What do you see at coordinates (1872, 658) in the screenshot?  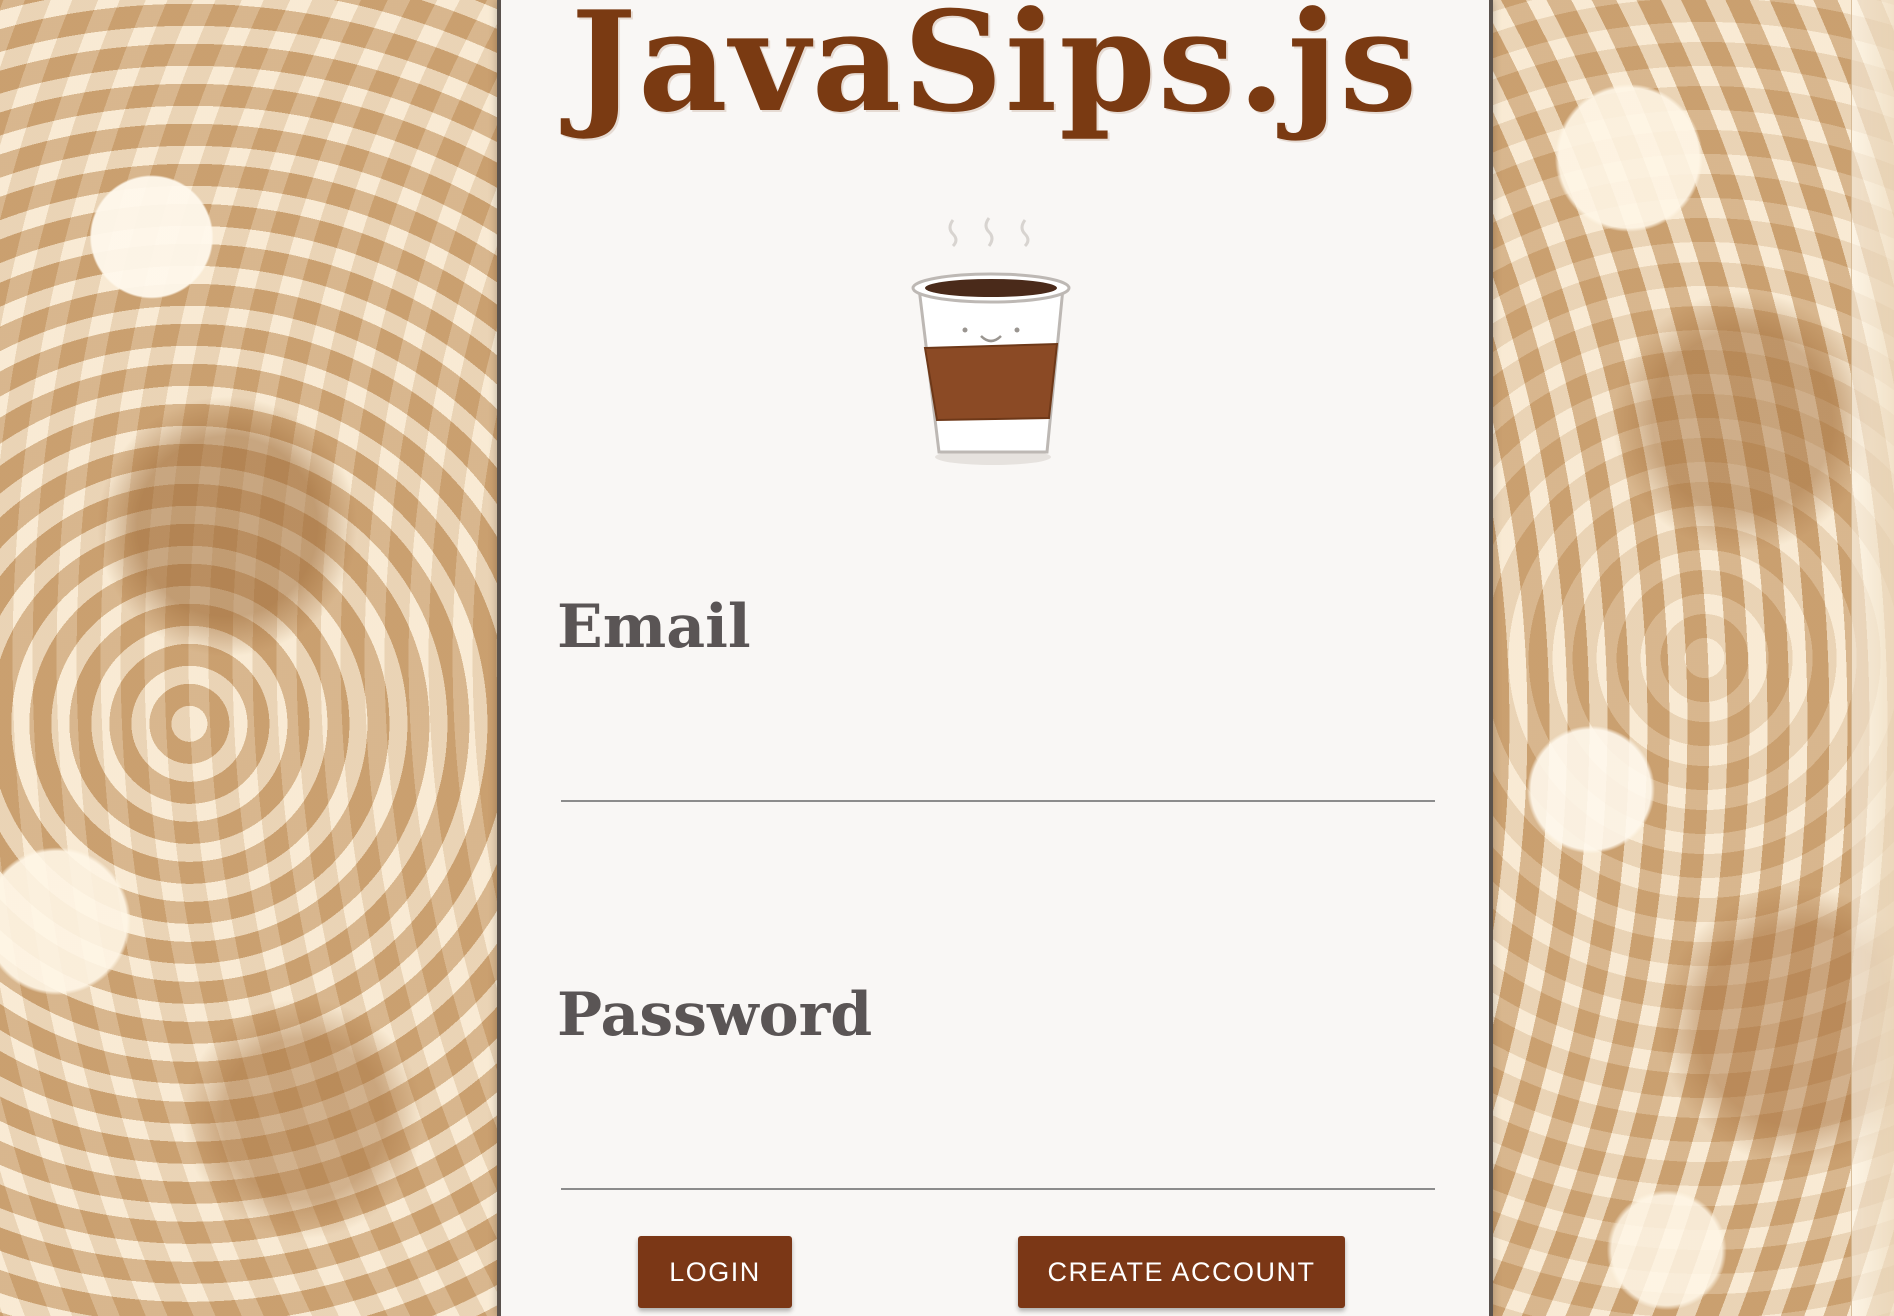 I see `background-edge` at bounding box center [1872, 658].